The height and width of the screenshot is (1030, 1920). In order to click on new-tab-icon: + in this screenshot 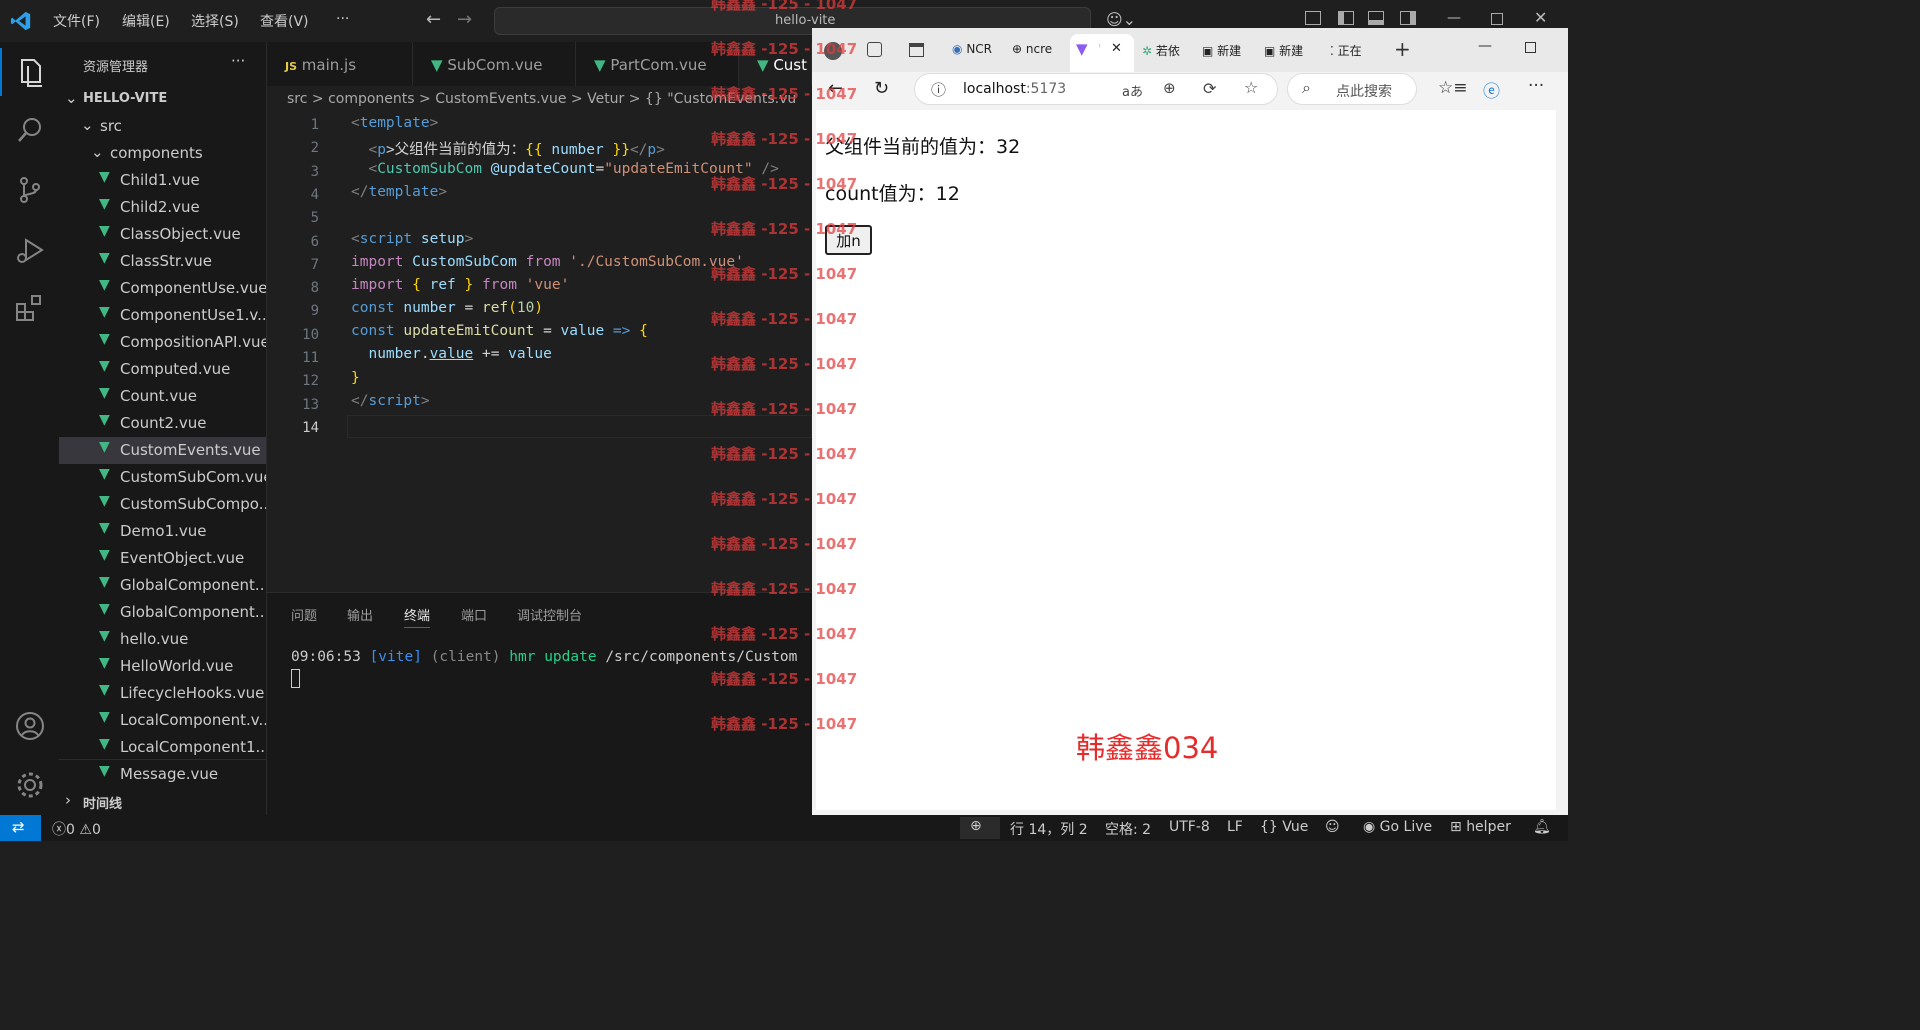, I will do `click(1402, 49)`.